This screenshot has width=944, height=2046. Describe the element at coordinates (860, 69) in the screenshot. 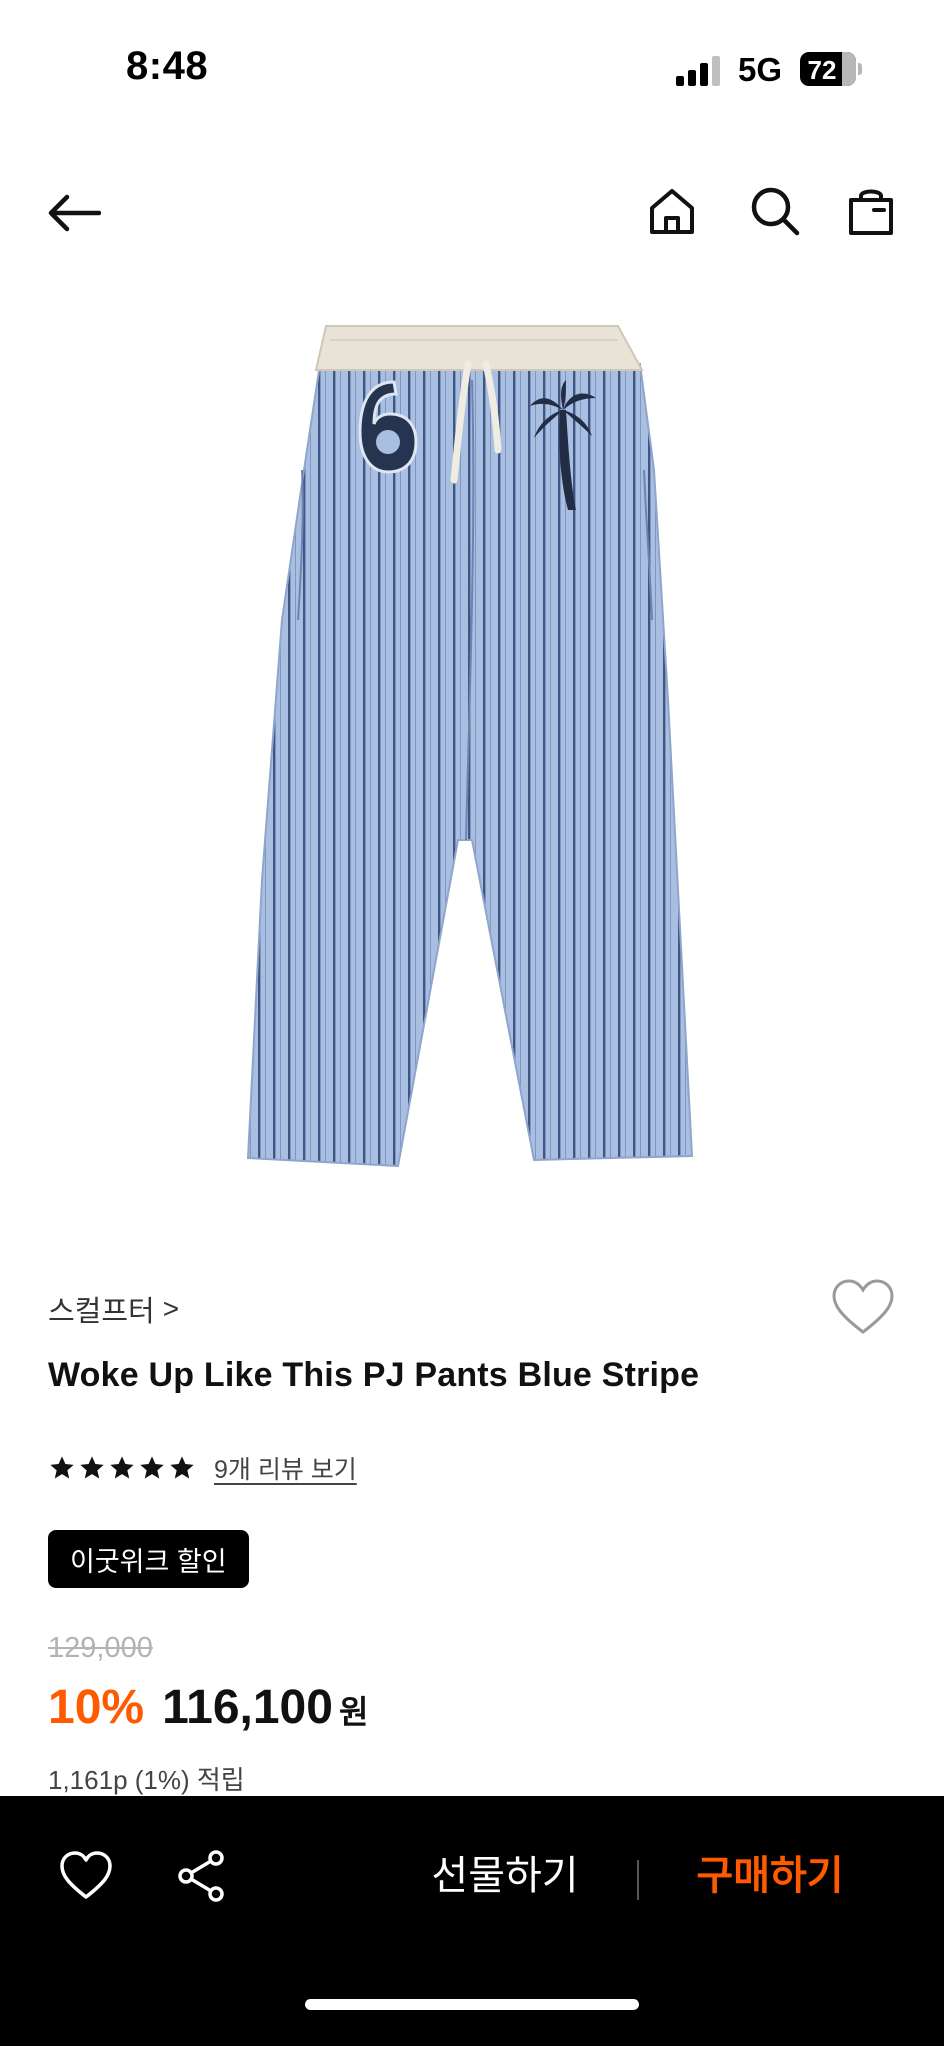

I see `battery-tip` at that location.